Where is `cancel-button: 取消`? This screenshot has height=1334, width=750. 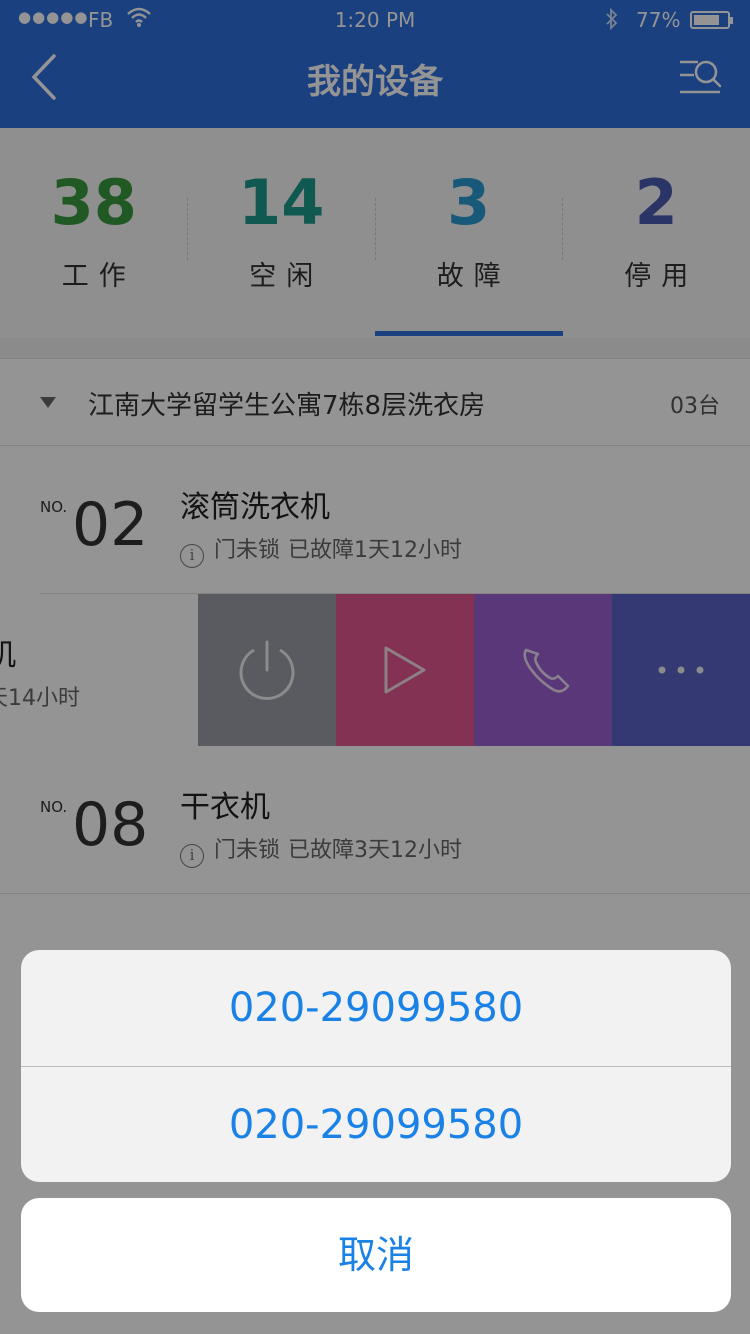 cancel-button: 取消 is located at coordinates (376, 1255).